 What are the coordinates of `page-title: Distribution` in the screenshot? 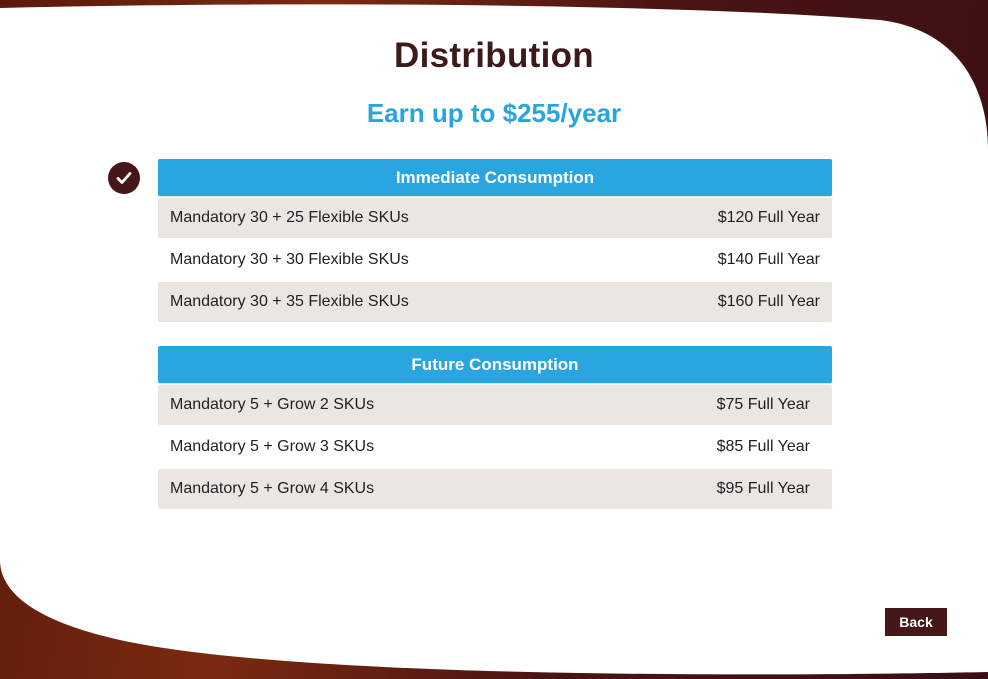 It's located at (494, 55).